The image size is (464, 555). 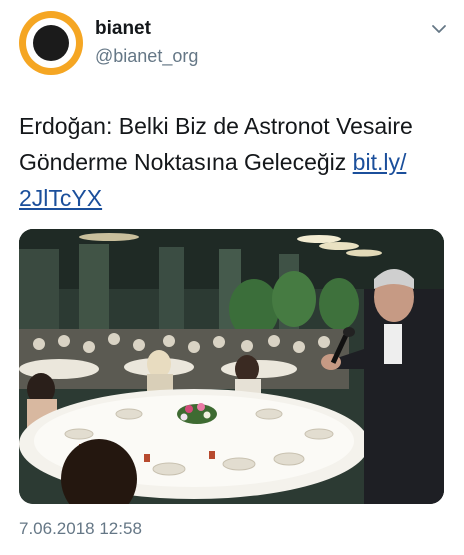 I want to click on avatar-dot, so click(x=51, y=43).